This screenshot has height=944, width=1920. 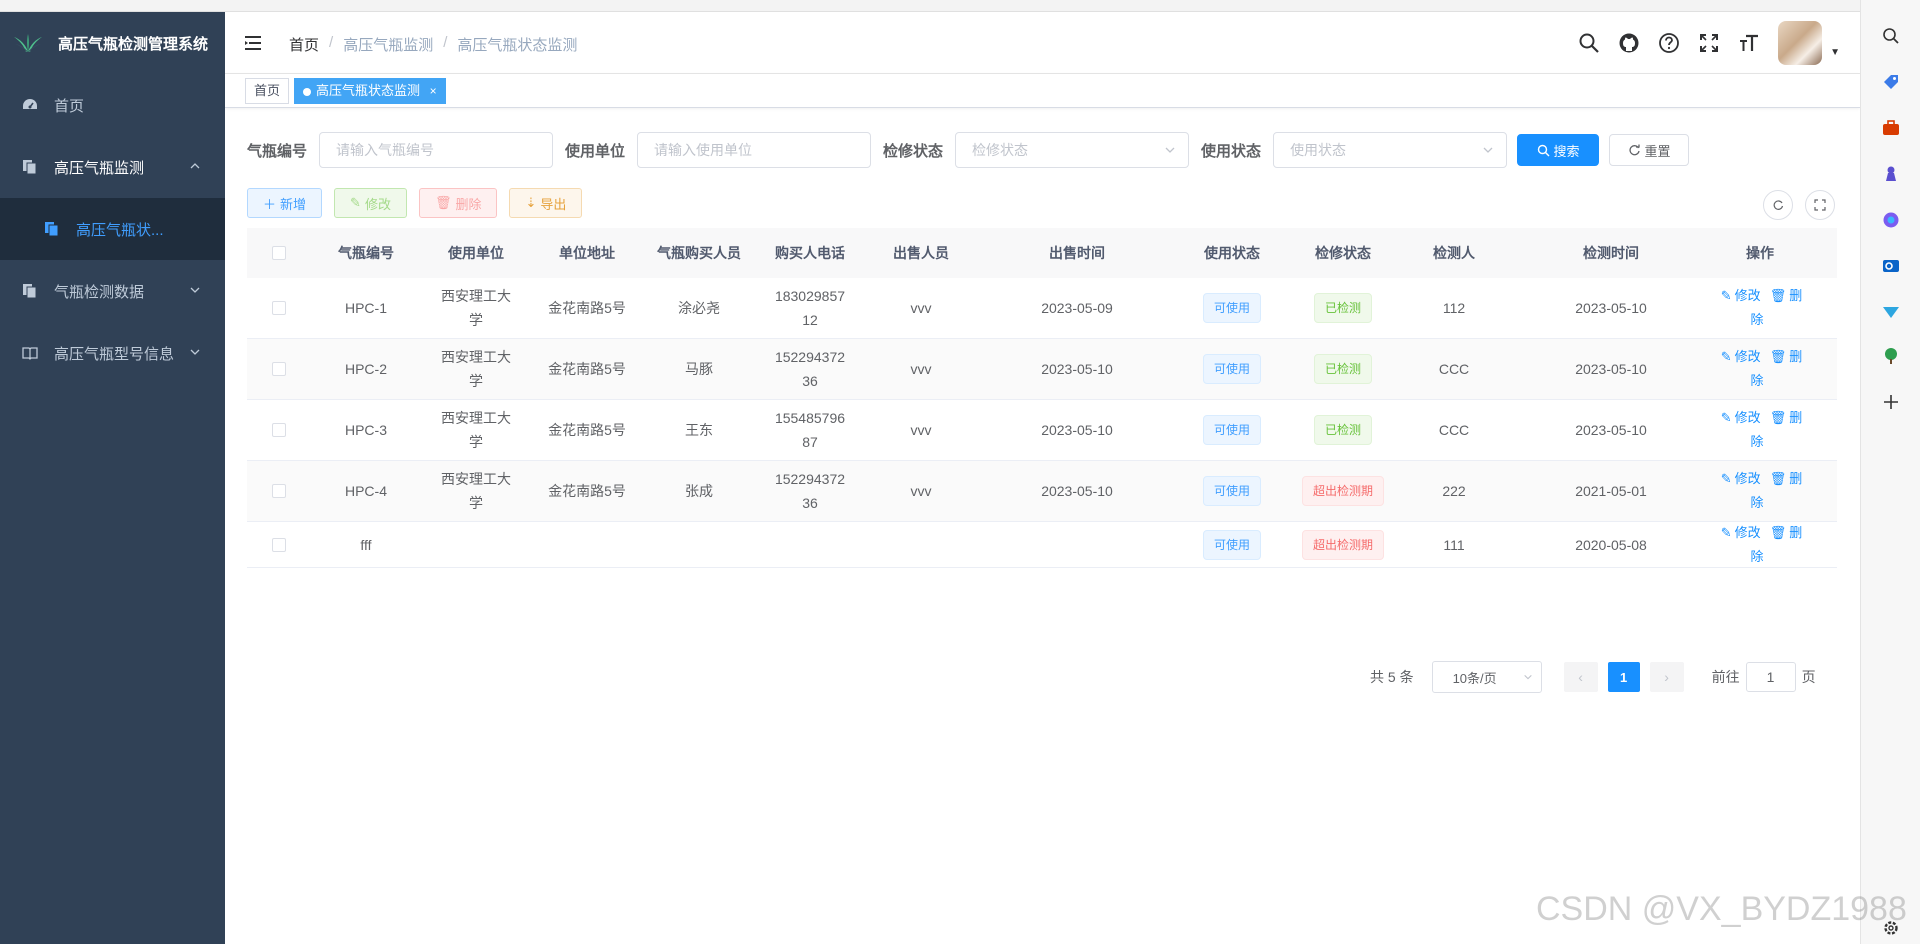 What do you see at coordinates (1835, 52) in the screenshot?
I see `caret-down-icon: ▼` at bounding box center [1835, 52].